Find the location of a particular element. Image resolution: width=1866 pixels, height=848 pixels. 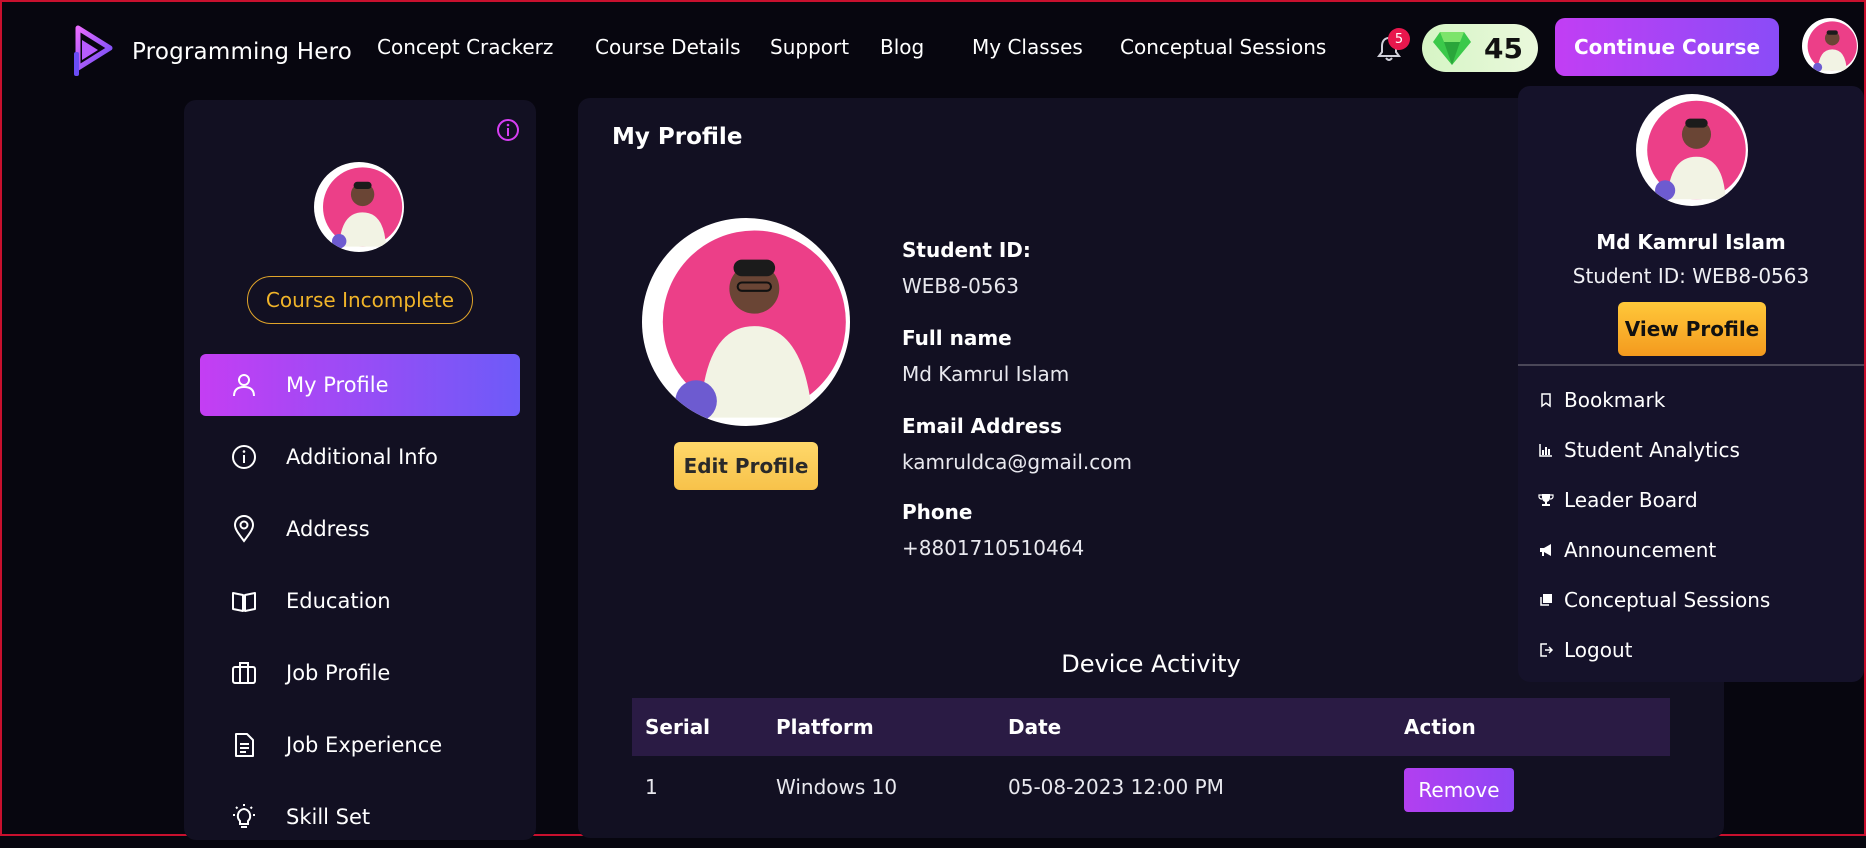

dropdown-item-label: Bookmark is located at coordinates (1615, 400).